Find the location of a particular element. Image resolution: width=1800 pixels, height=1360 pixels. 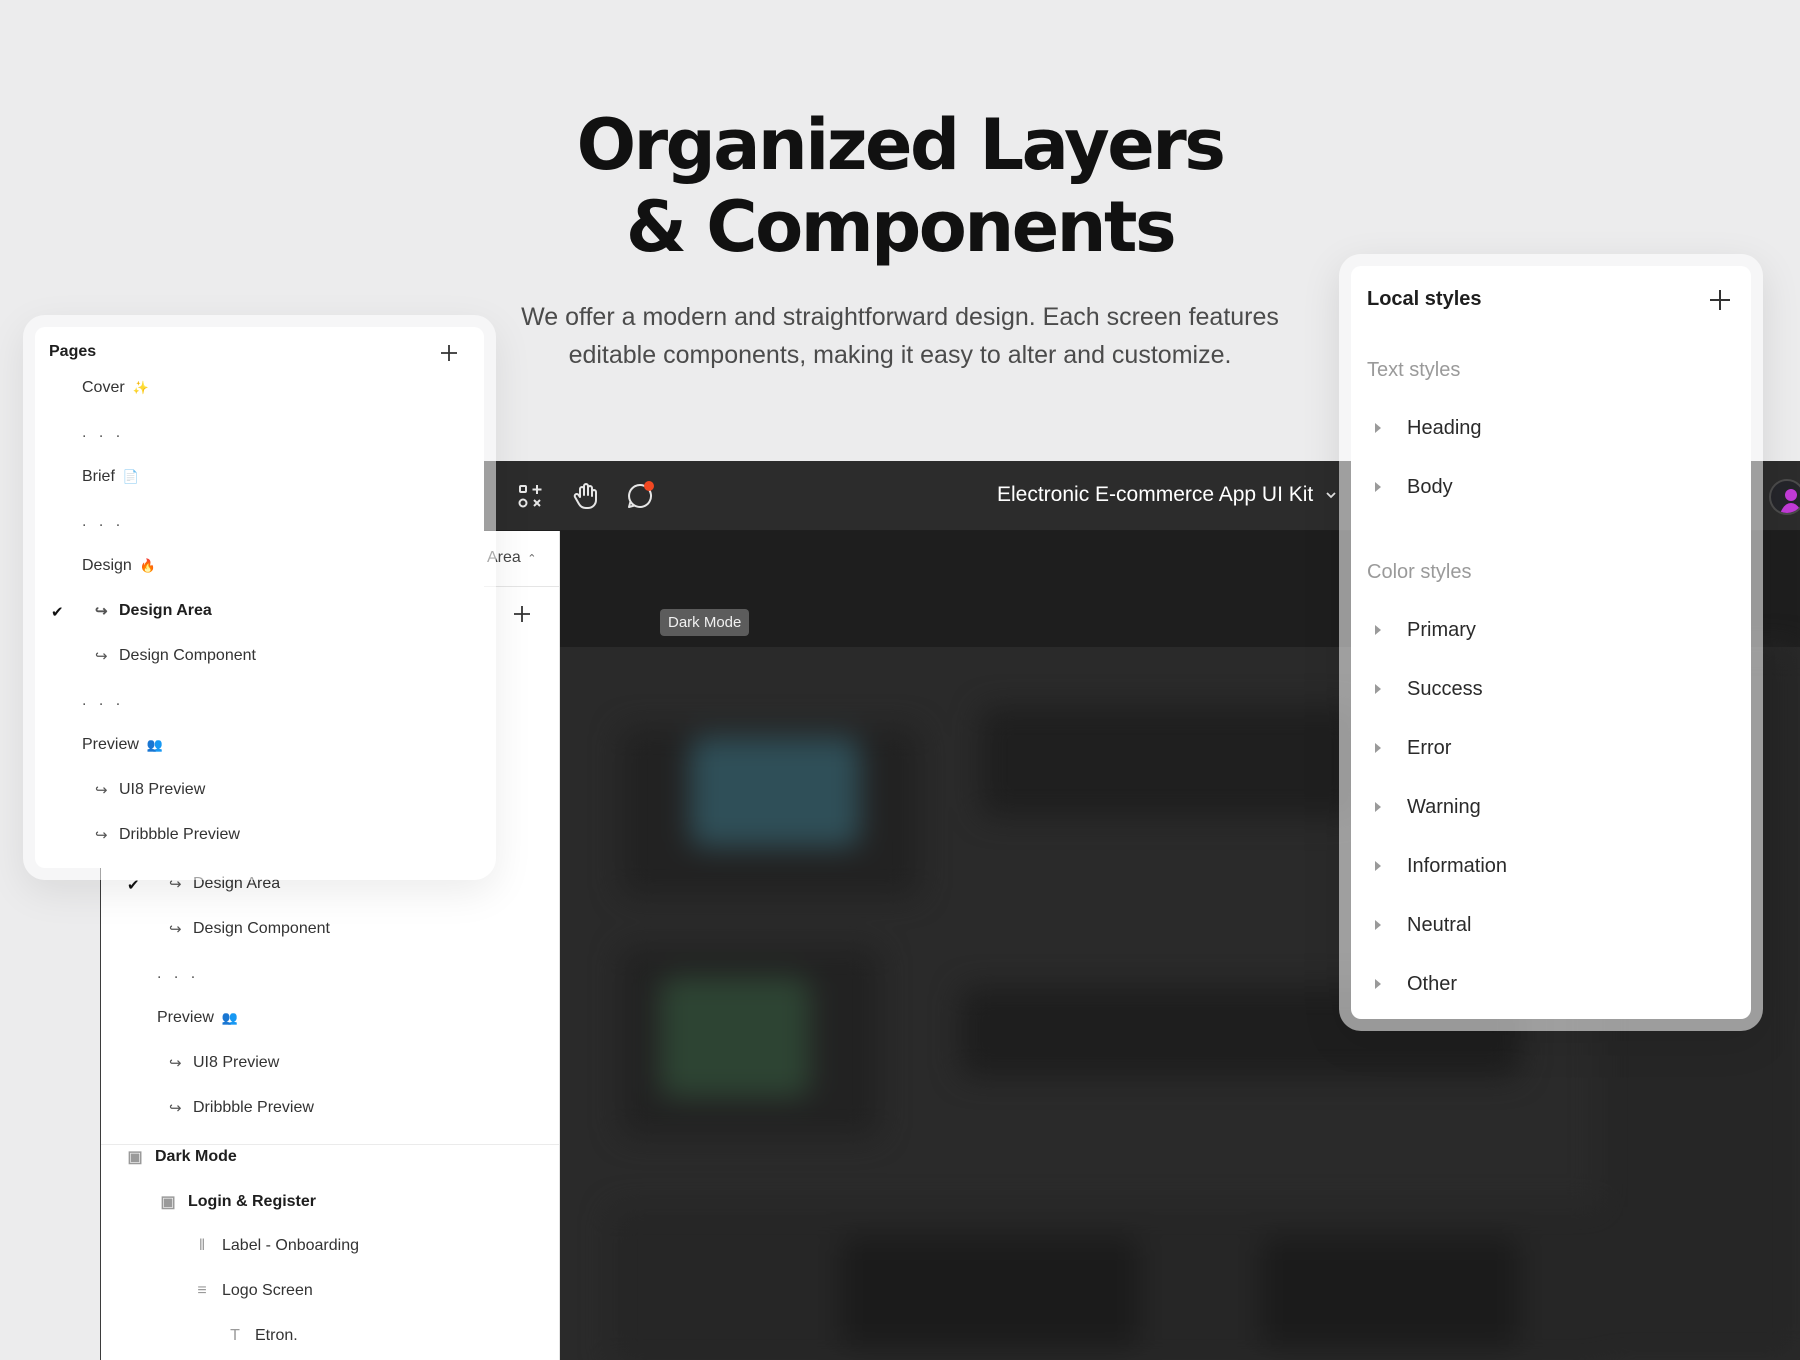

layer-item: ↪ Dribbble Preview is located at coordinates (241, 1108).